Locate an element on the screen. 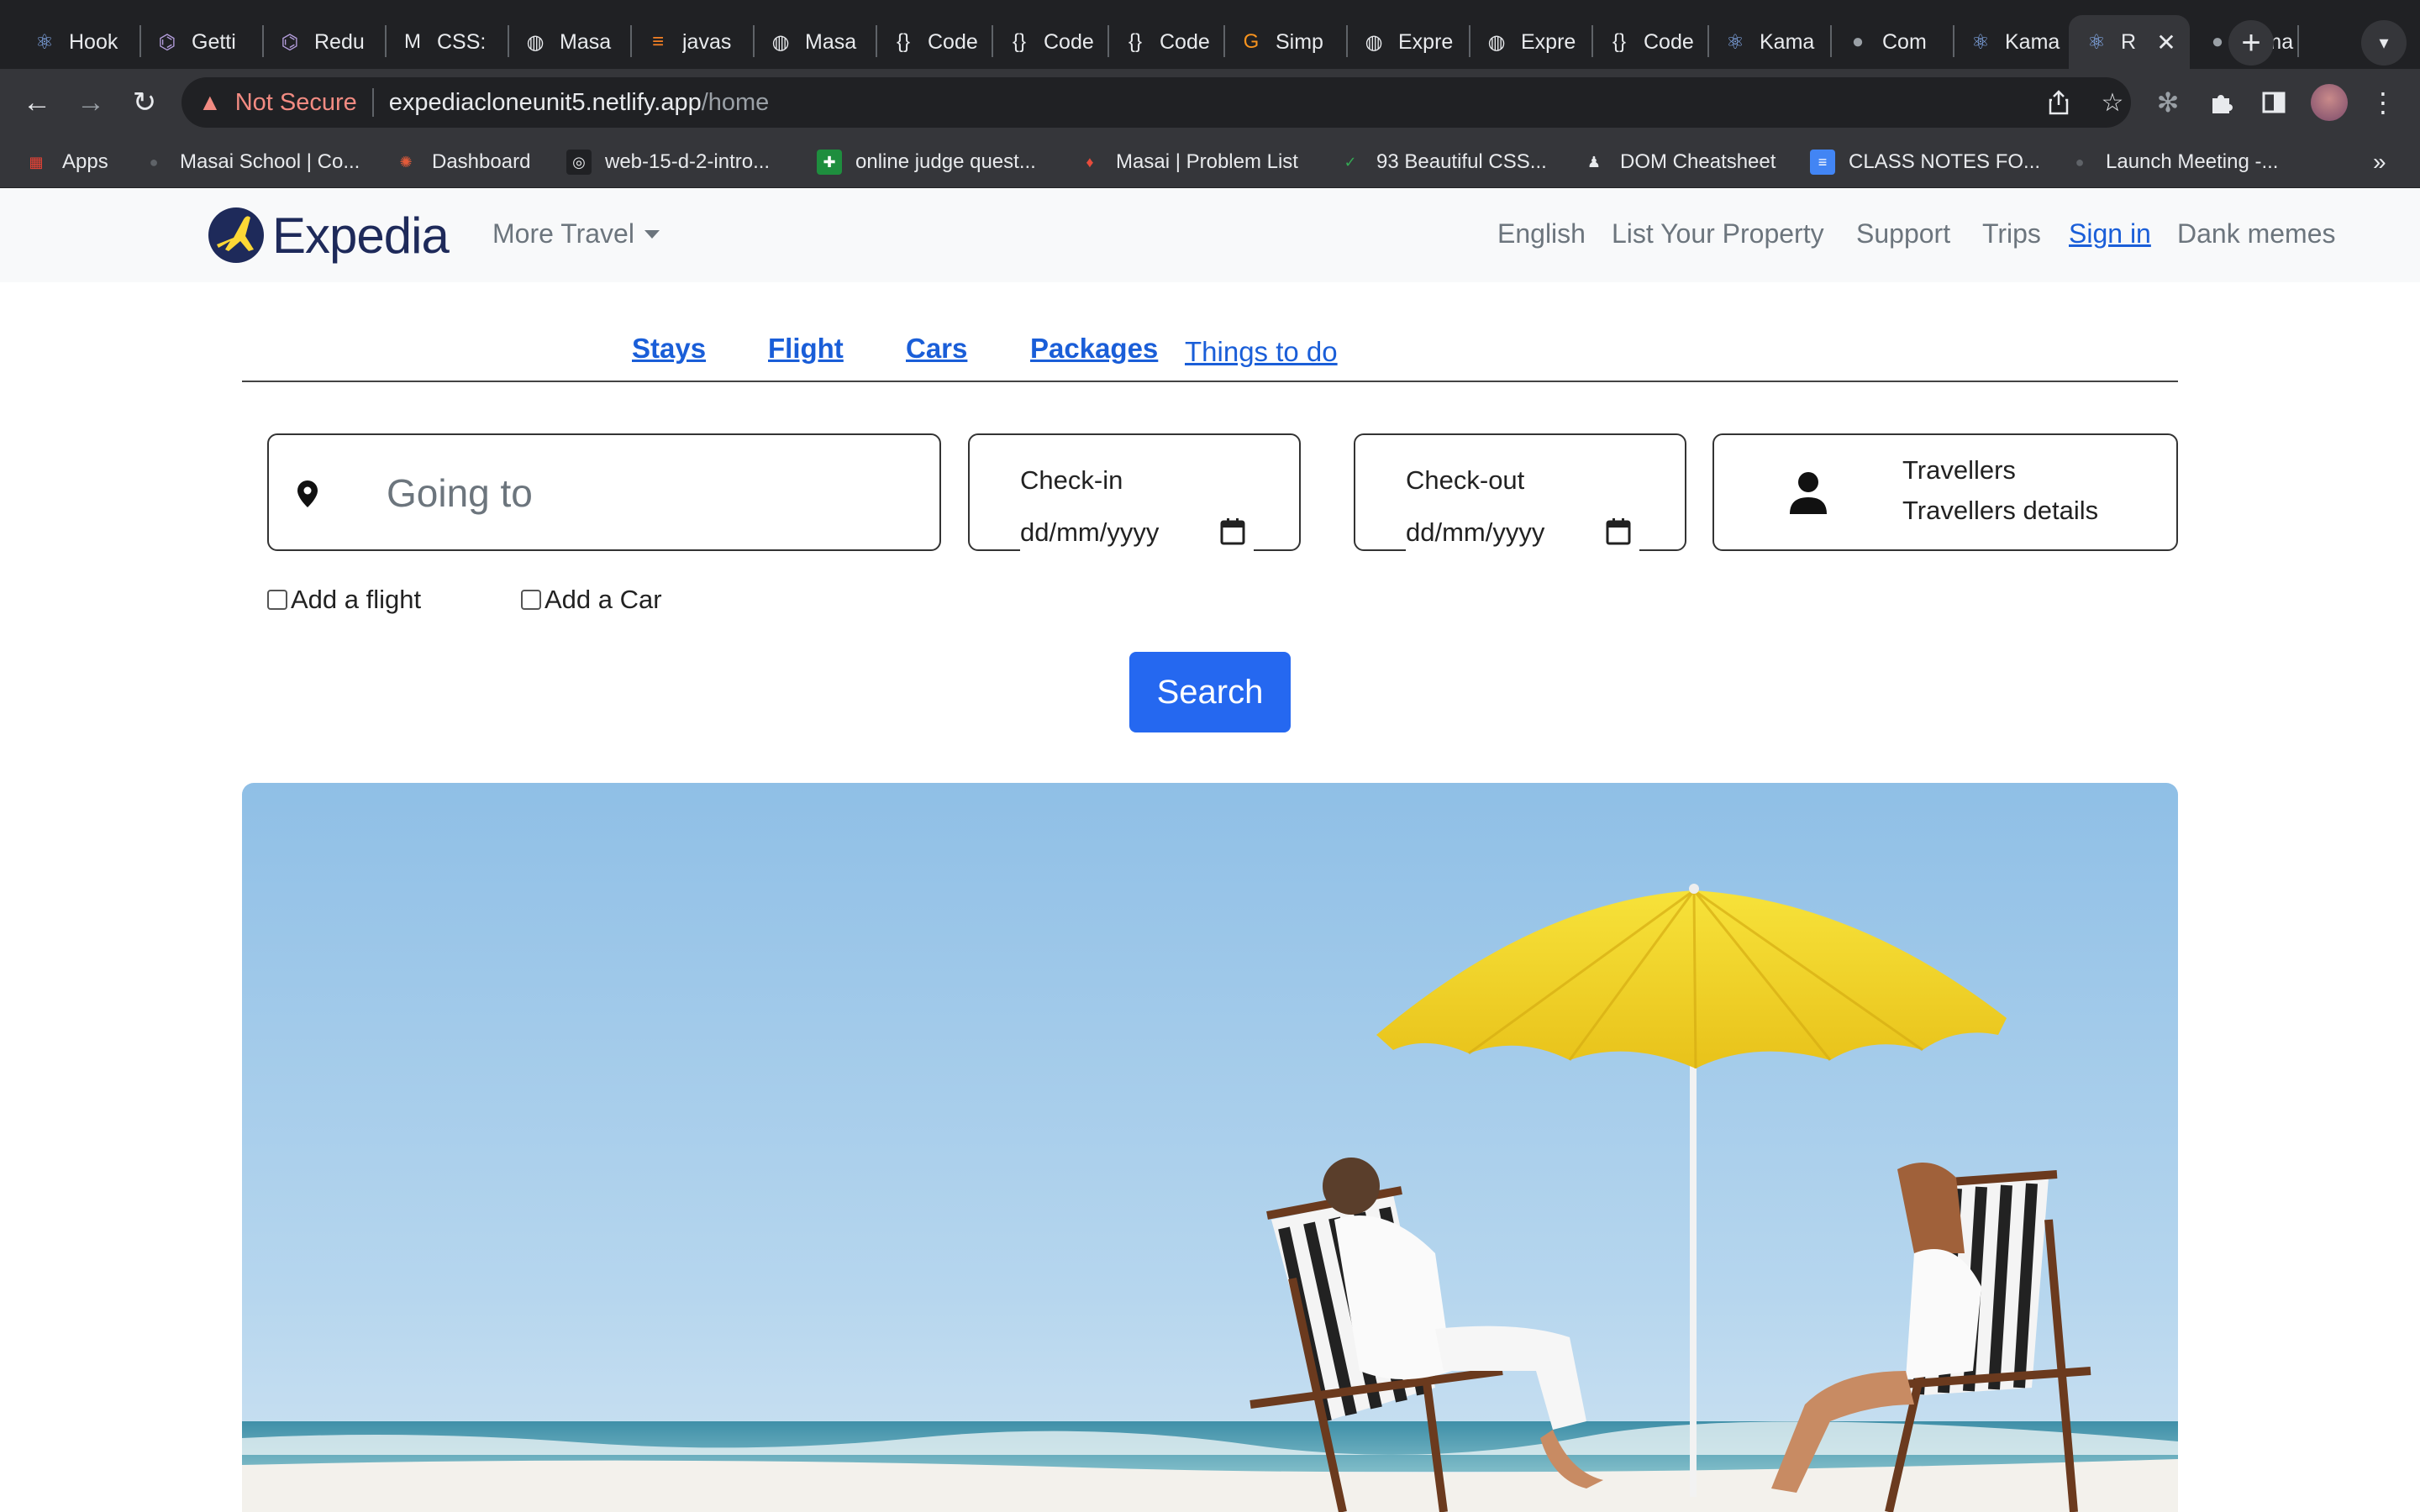 The height and width of the screenshot is (1512, 2420). react-devtools-icon: ✻ is located at coordinates (2168, 102).